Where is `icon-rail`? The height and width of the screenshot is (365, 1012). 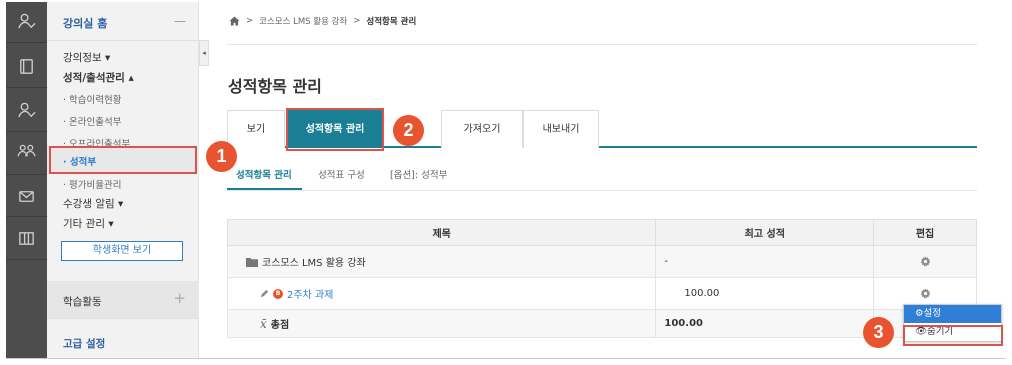 icon-rail is located at coordinates (26, 180).